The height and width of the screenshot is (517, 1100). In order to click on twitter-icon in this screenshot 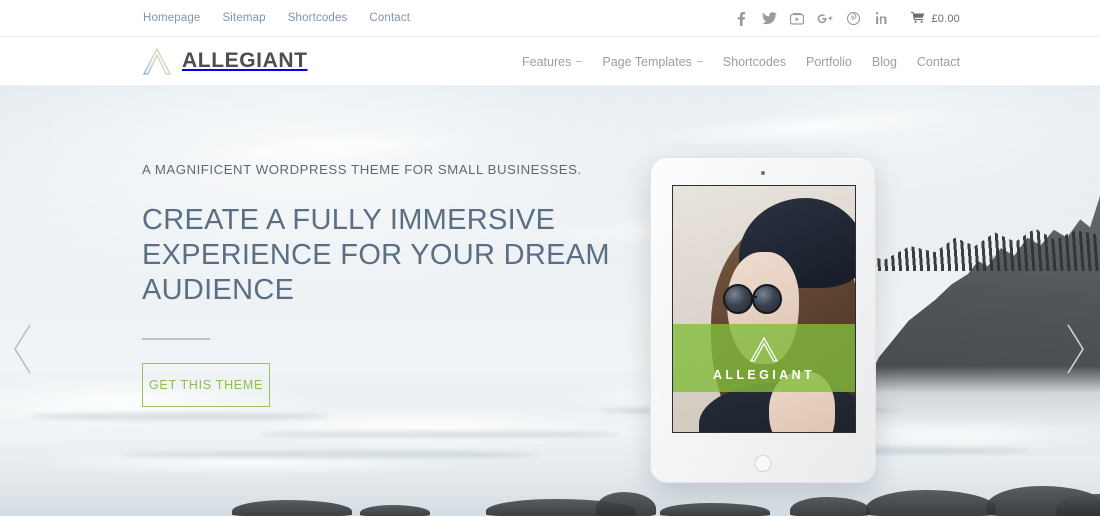, I will do `click(769, 18)`.